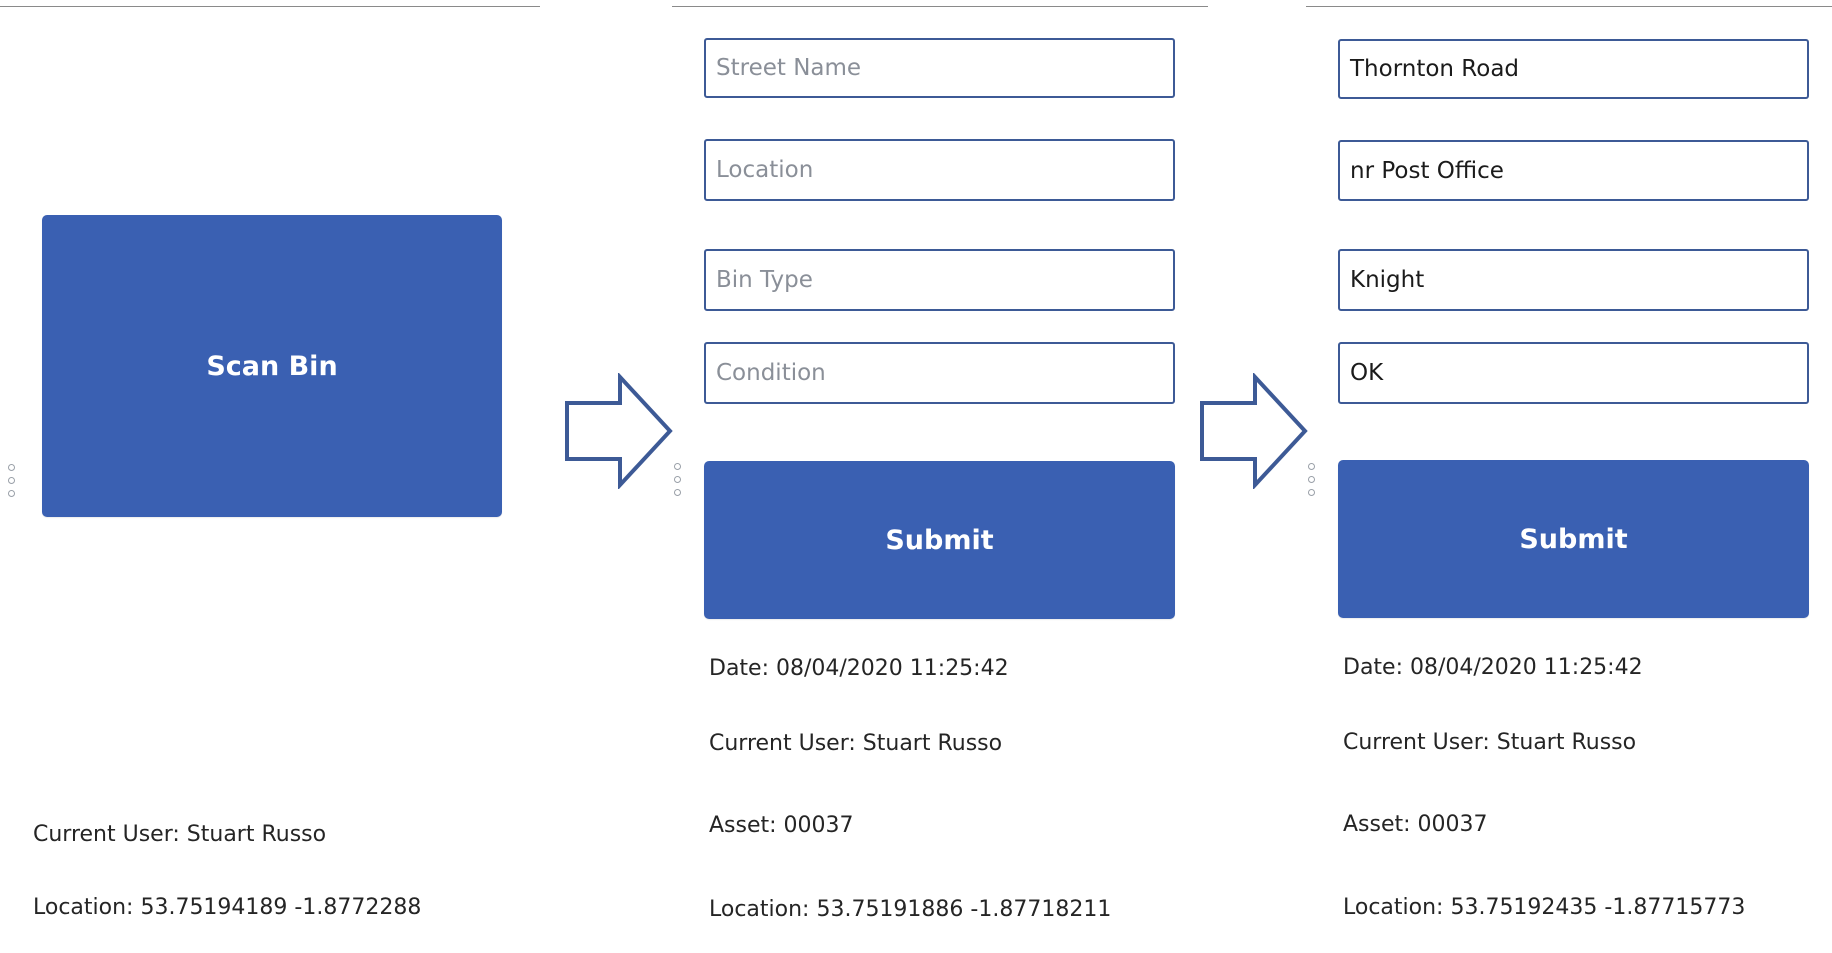 The image size is (1832, 953). What do you see at coordinates (227, 907) in the screenshot?
I see `location-label: Location: 53.75194189 -1.8772288` at bounding box center [227, 907].